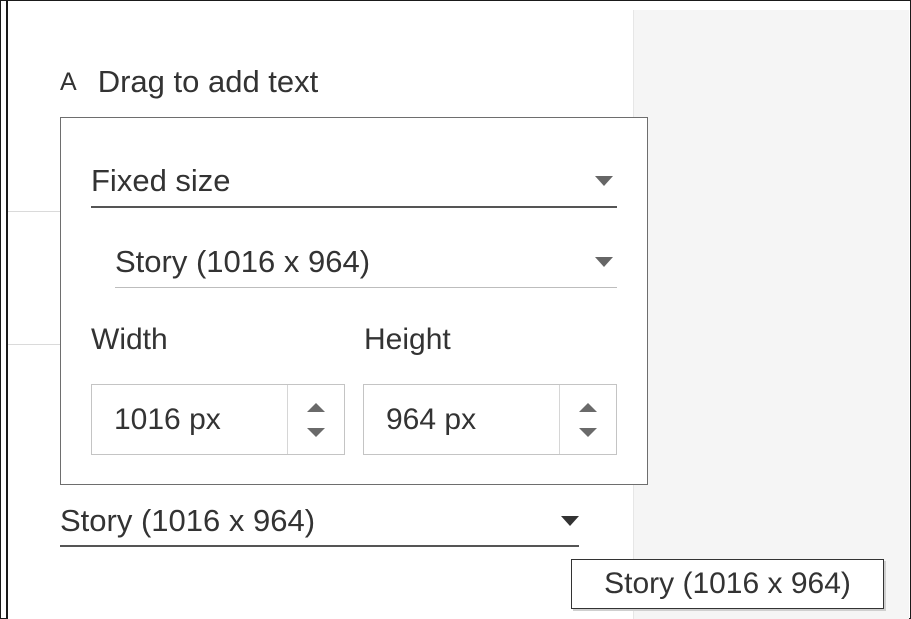 This screenshot has width=911, height=619. I want to click on height-stepper: 964 px, so click(490, 419).